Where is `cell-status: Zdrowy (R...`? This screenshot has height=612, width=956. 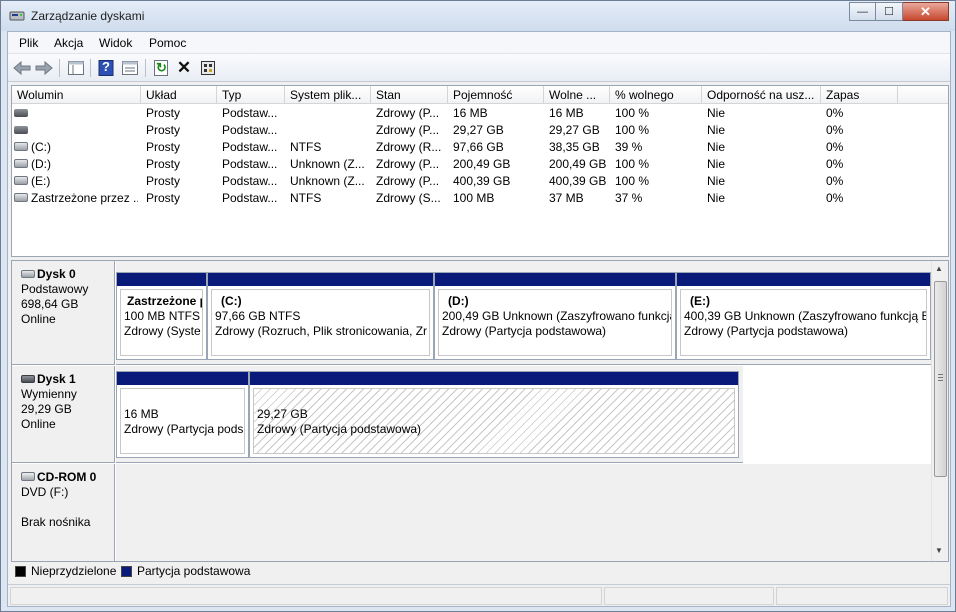
cell-status: Zdrowy (R... is located at coordinates (412, 147).